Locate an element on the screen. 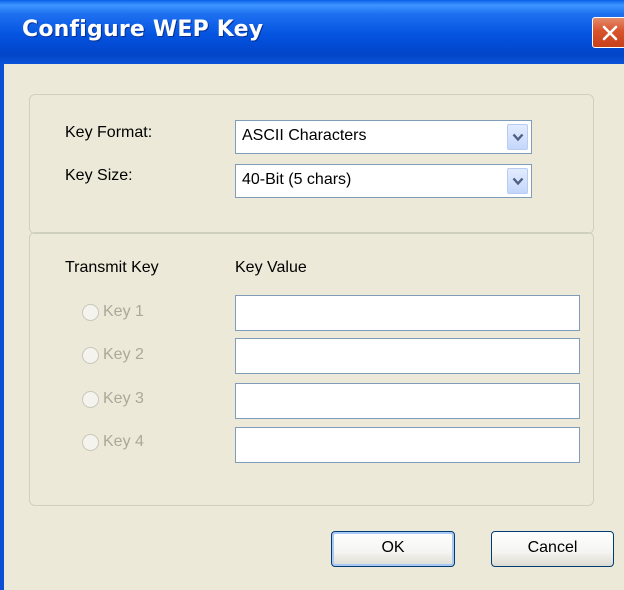 This screenshot has height=590, width=624. key-format-label: Key Format: is located at coordinates (109, 132).